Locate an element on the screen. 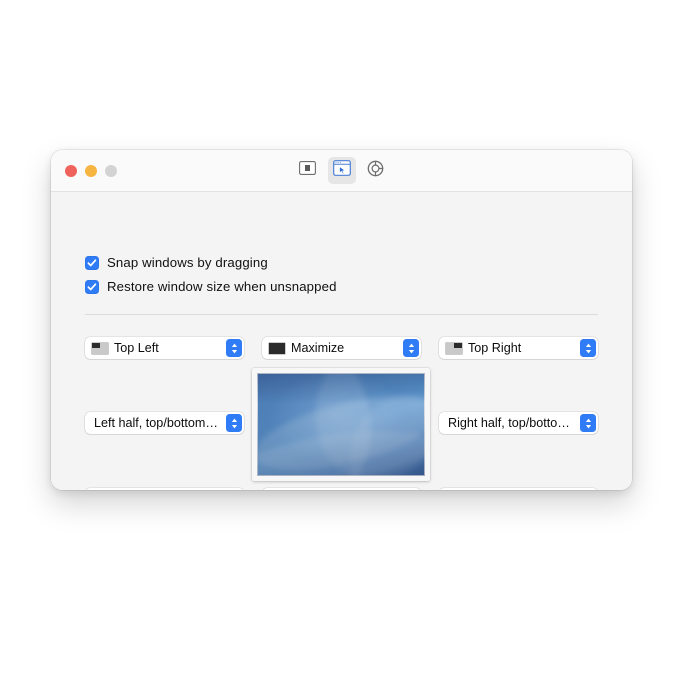  popup-maximize-label: Maximize is located at coordinates (318, 348).